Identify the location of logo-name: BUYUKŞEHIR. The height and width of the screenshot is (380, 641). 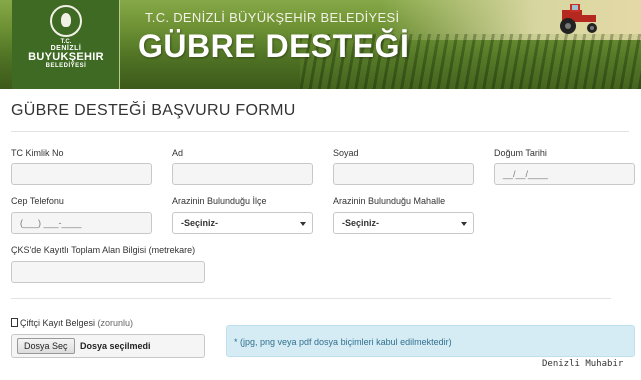
(66, 57).